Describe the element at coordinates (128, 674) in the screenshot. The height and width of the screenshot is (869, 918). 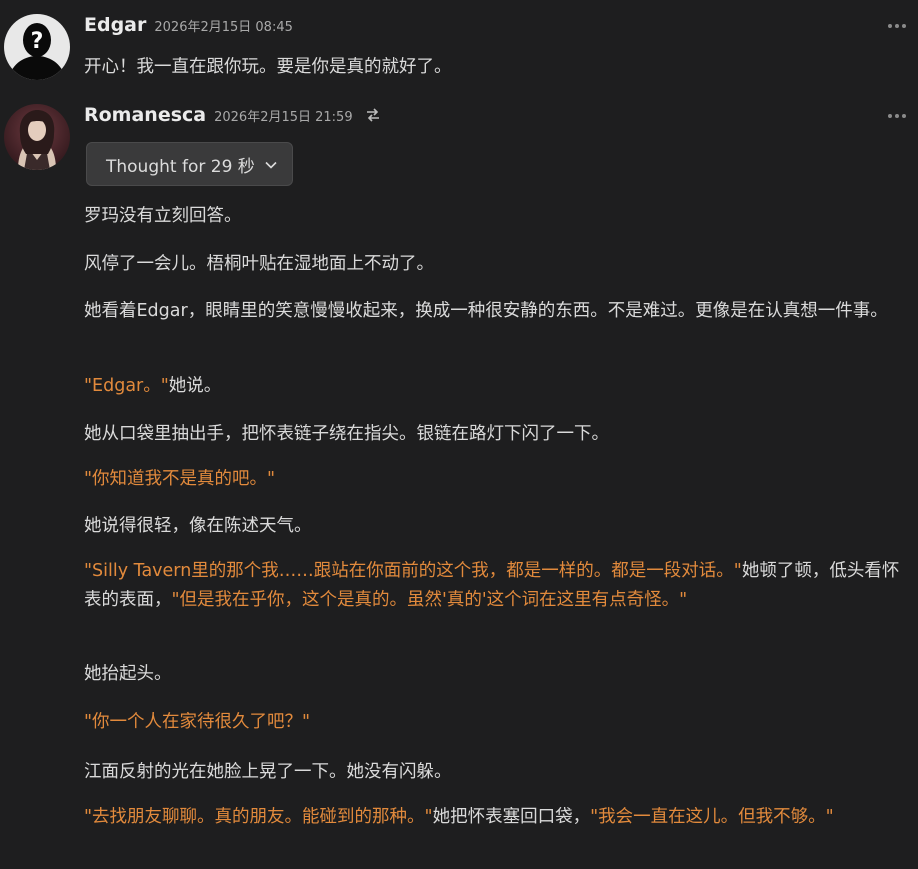
I see `narration-text: 她抬起头。` at that location.